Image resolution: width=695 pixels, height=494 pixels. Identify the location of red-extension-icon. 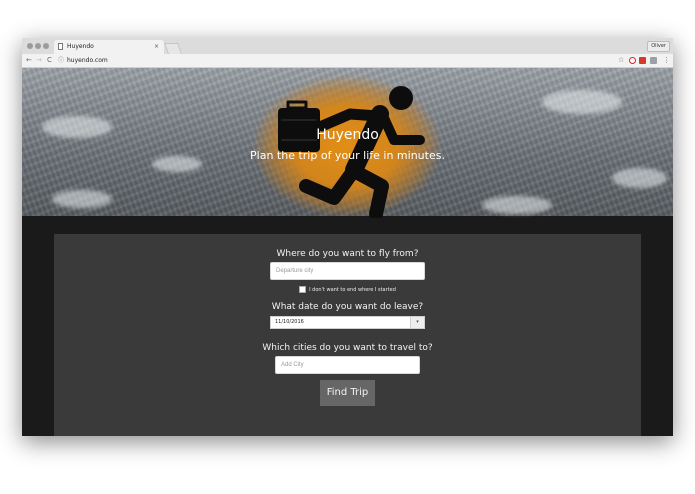
(642, 60).